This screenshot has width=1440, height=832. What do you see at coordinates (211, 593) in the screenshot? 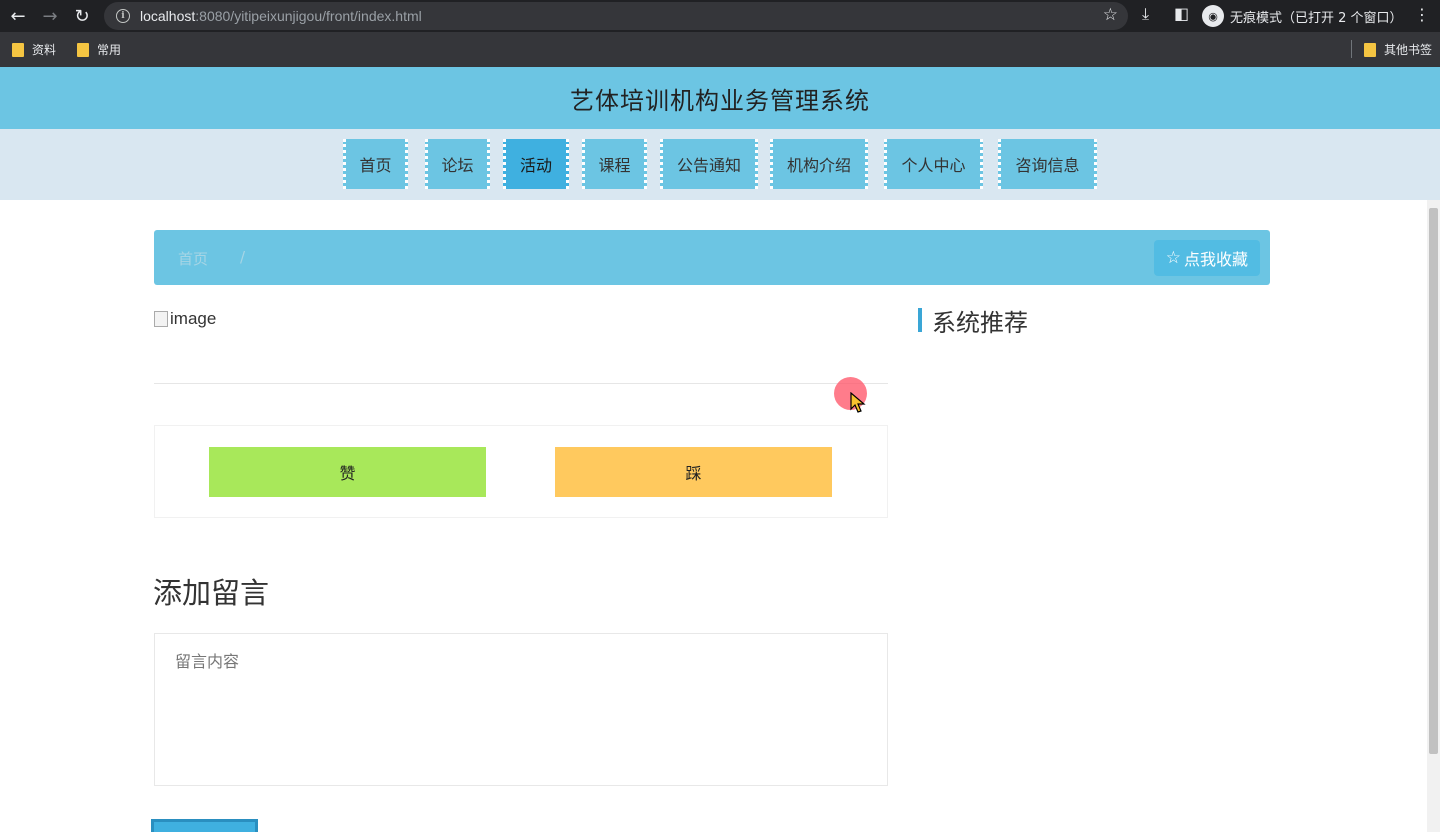
I see `comment-title: 添加留言` at bounding box center [211, 593].